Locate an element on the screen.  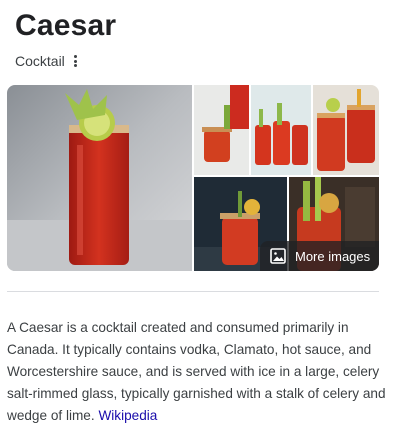
divider is located at coordinates (193, 291).